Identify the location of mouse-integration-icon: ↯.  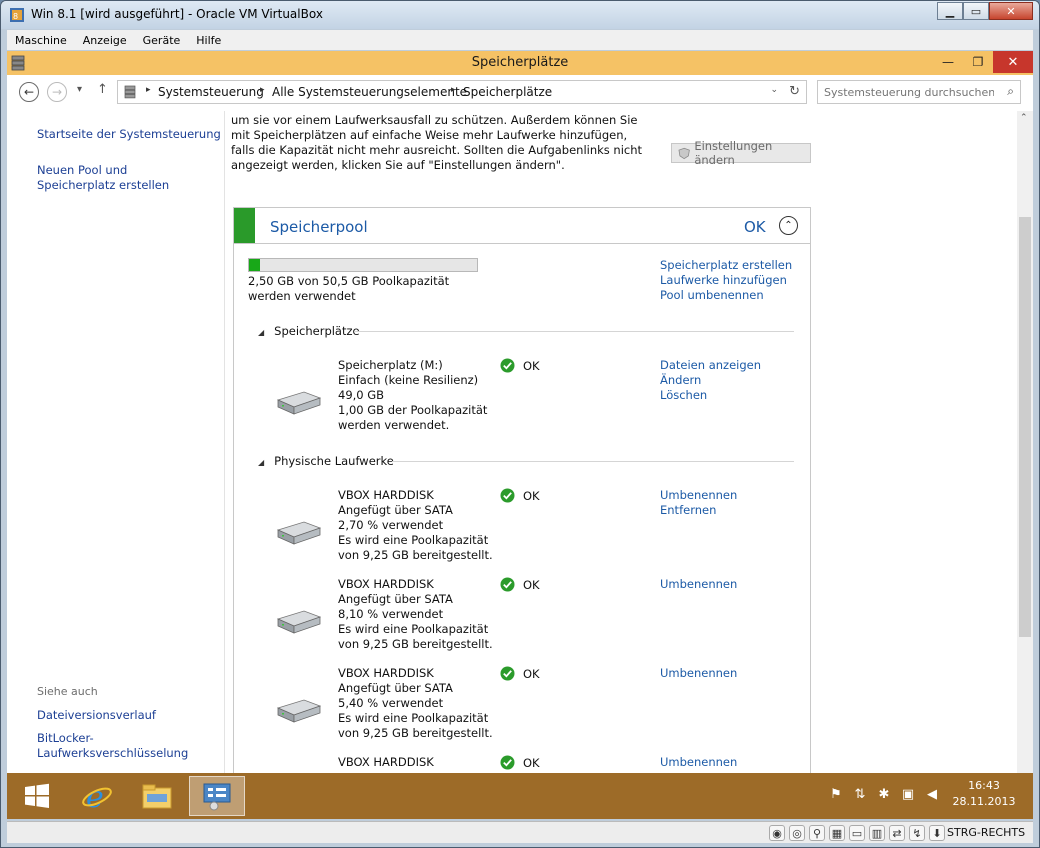
(917, 833).